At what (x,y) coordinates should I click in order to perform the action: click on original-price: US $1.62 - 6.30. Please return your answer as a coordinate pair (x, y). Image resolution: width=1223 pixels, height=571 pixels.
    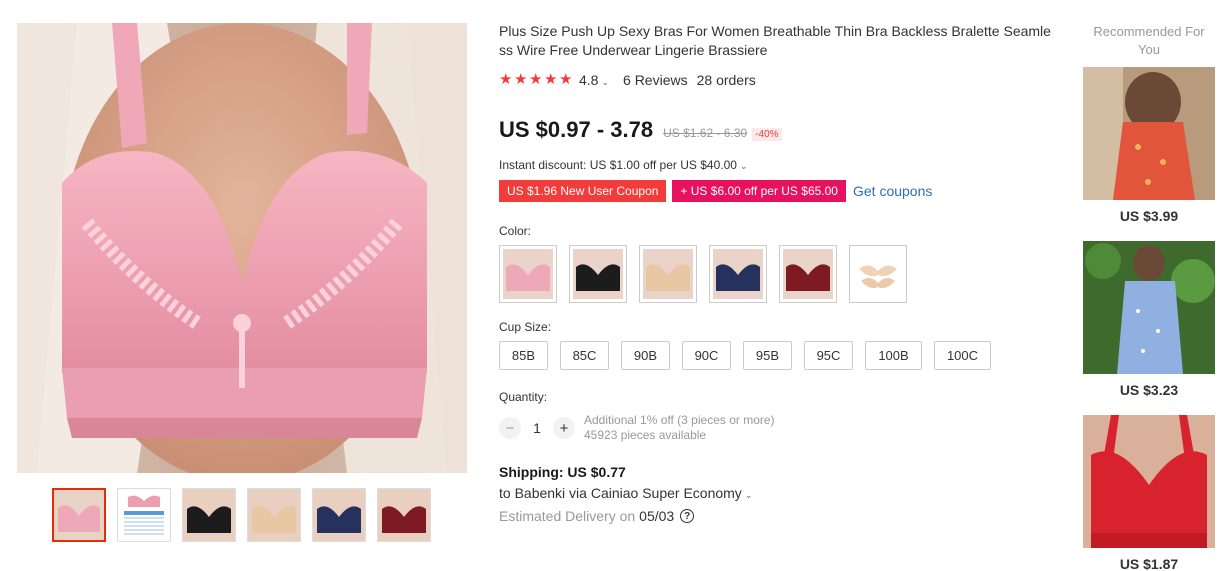
    Looking at the image, I should click on (705, 133).